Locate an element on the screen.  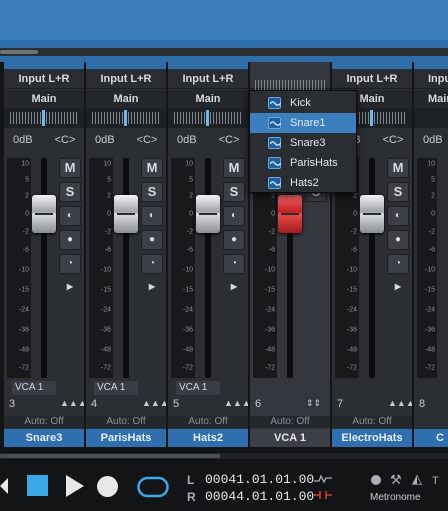
channel-name: C is located at coordinates (431, 438).